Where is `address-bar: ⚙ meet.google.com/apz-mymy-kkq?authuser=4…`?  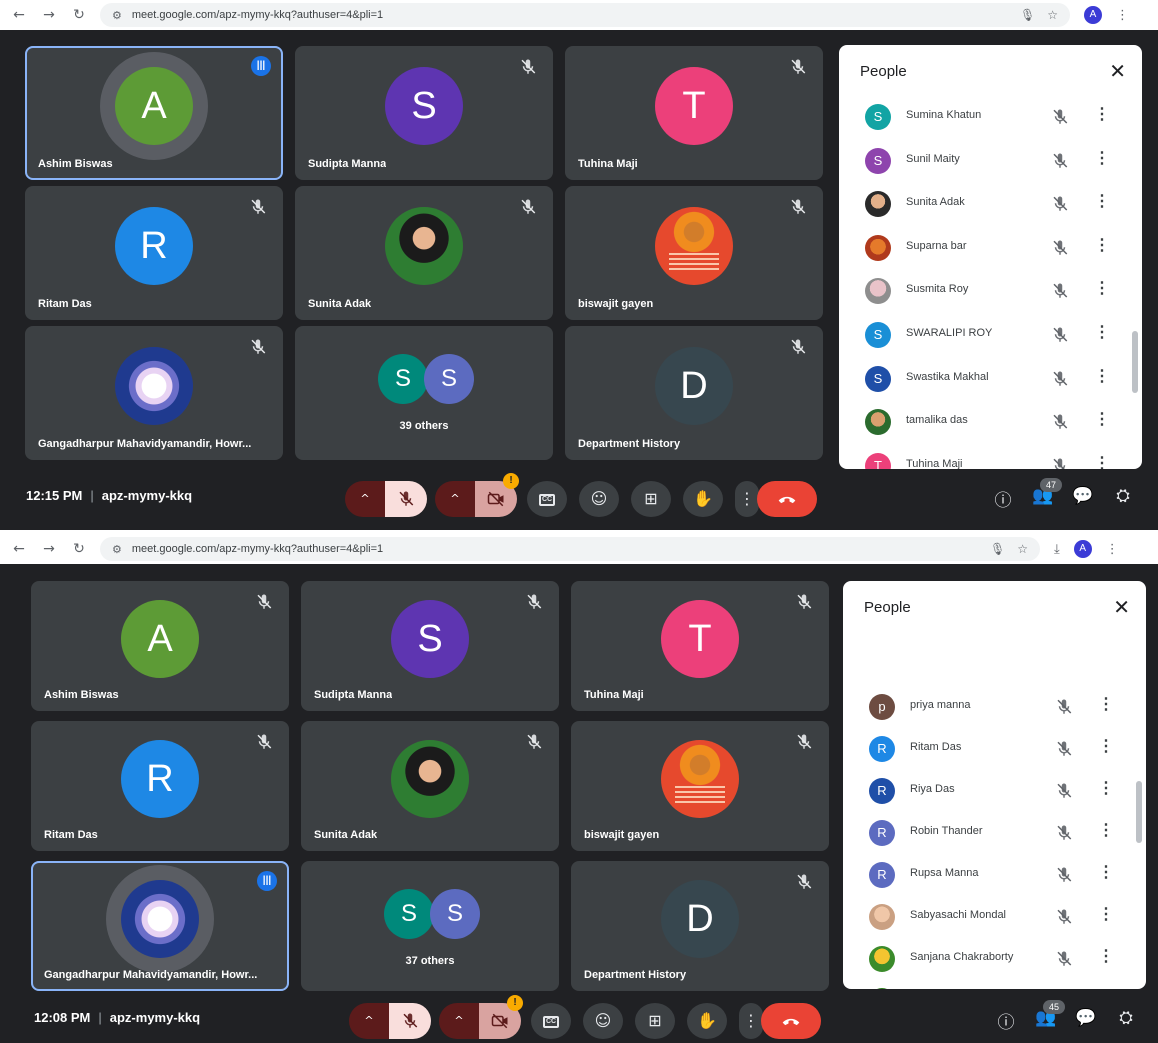 address-bar: ⚙ meet.google.com/apz-mymy-kkq?authuser=4… is located at coordinates (585, 15).